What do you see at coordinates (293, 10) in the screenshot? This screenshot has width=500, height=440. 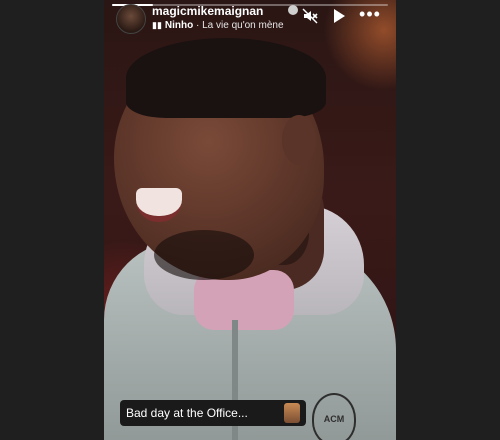 I see `verified-badge-icon` at bounding box center [293, 10].